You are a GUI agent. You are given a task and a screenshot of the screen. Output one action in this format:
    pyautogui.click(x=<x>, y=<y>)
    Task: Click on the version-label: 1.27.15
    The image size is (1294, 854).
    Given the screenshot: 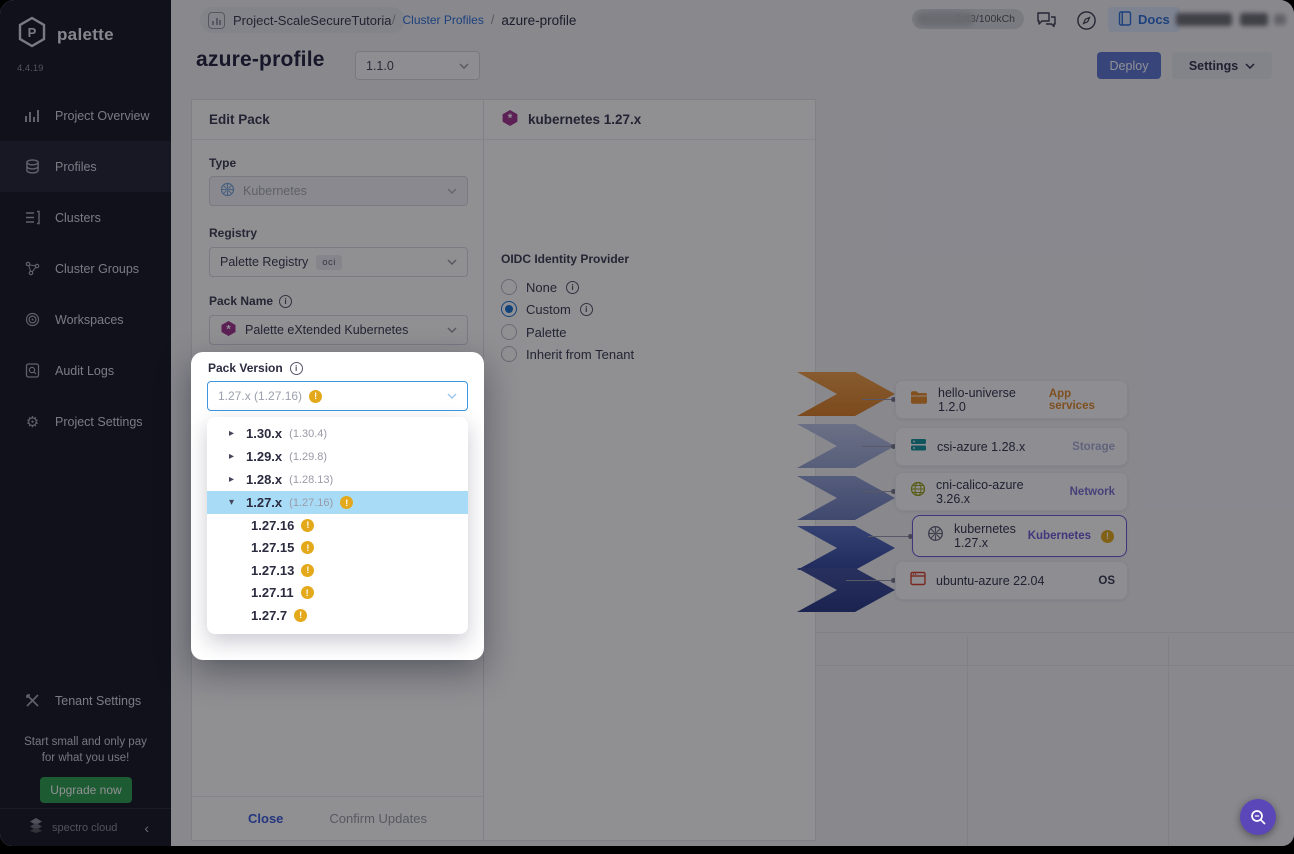 What is the action you would take?
    pyautogui.click(x=273, y=548)
    